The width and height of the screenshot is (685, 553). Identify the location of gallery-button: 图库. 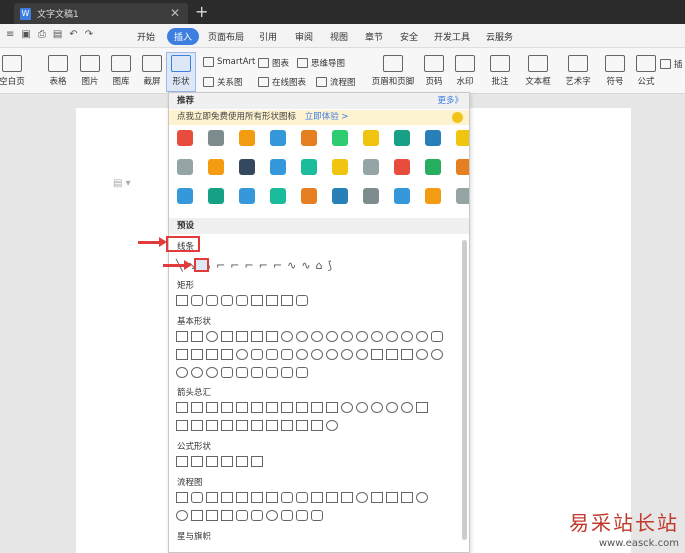
(121, 71).